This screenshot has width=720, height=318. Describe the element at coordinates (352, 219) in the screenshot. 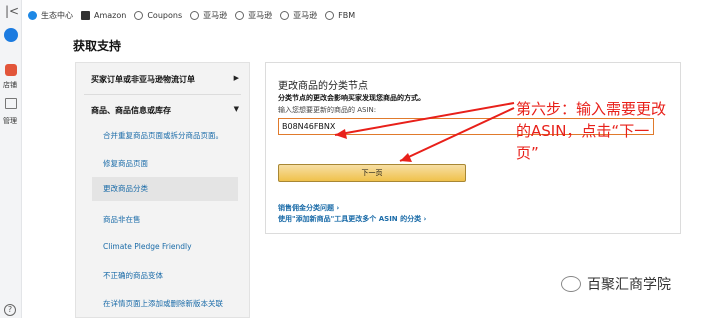

I see `add-product-tool-link: 使用"添加新商品"工具更改多个 ASIN 的分类 ›` at that location.